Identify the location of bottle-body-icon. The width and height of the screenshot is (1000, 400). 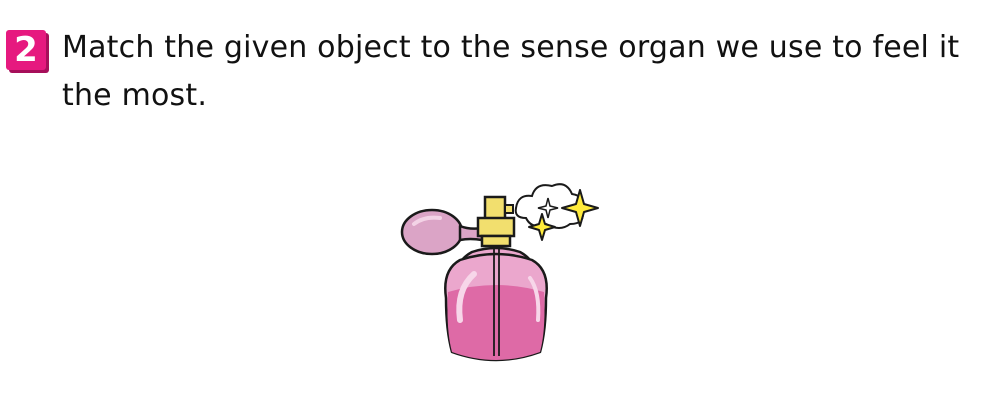
(496, 304).